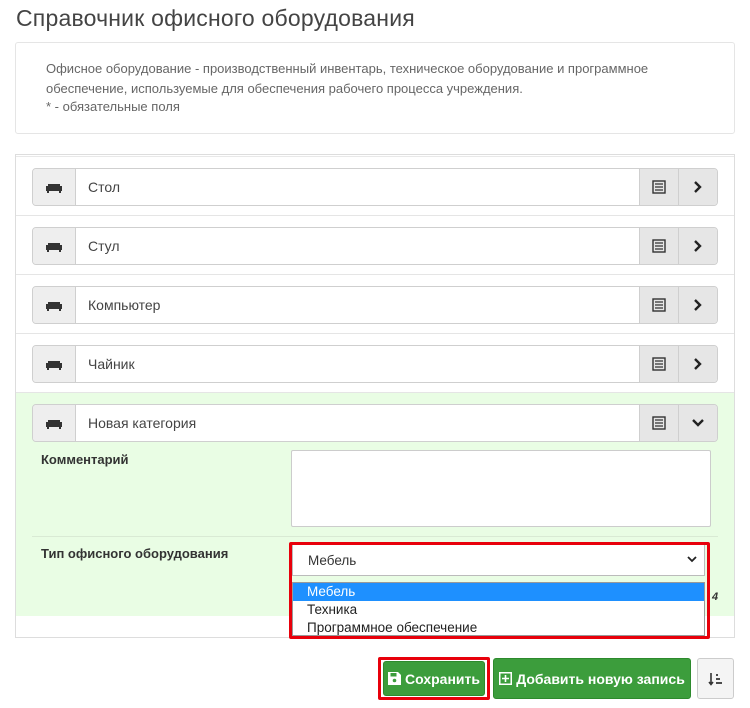  Describe the element at coordinates (113, 106) in the screenshot. I see `required-note: * - обязательные поля` at that location.